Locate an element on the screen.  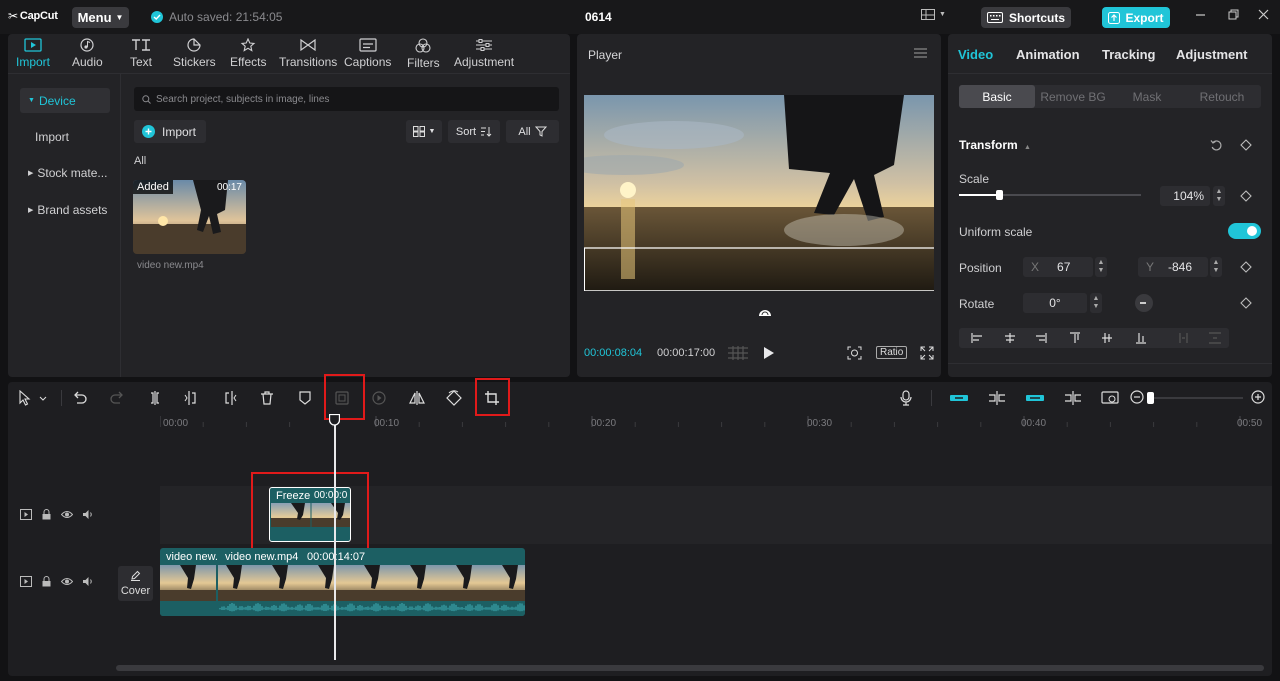
subtab-basic: Basic is located at coordinates (997, 96).